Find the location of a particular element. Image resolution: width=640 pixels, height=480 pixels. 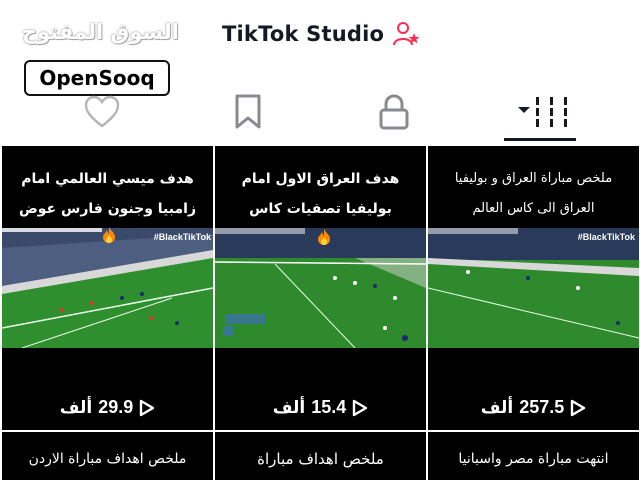

caption-line: هدف ميسي العالمي امام is located at coordinates (107, 179).